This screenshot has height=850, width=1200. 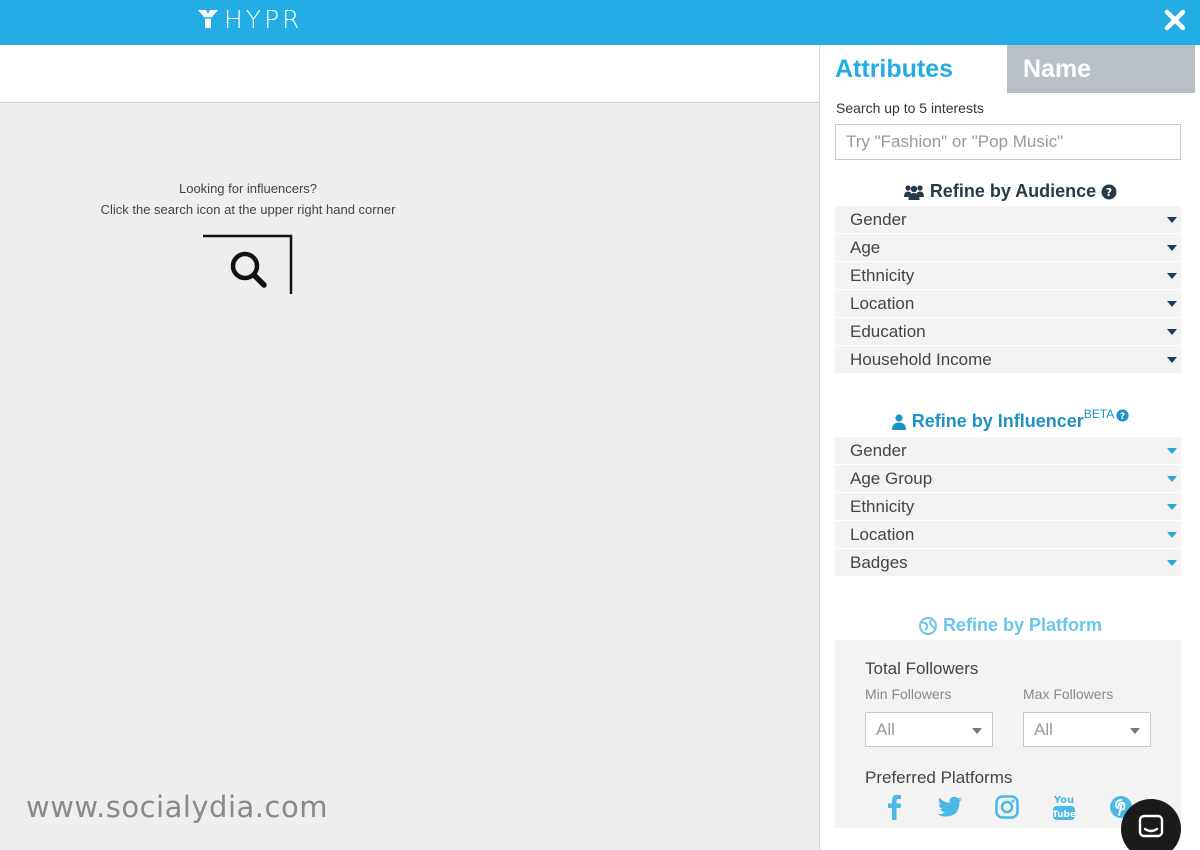 I want to click on interest-search-label: Search up to 5 interests, so click(x=910, y=108).